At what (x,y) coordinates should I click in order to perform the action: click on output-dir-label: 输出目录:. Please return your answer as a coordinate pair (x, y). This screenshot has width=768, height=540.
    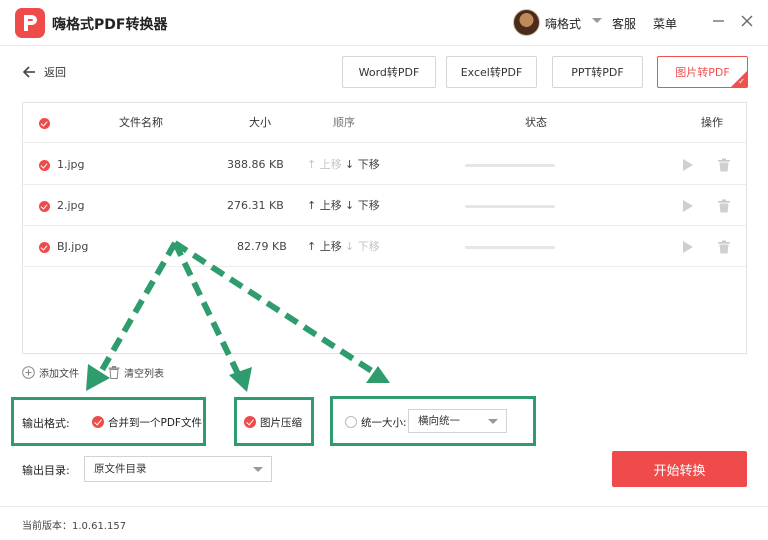
    Looking at the image, I should click on (46, 470).